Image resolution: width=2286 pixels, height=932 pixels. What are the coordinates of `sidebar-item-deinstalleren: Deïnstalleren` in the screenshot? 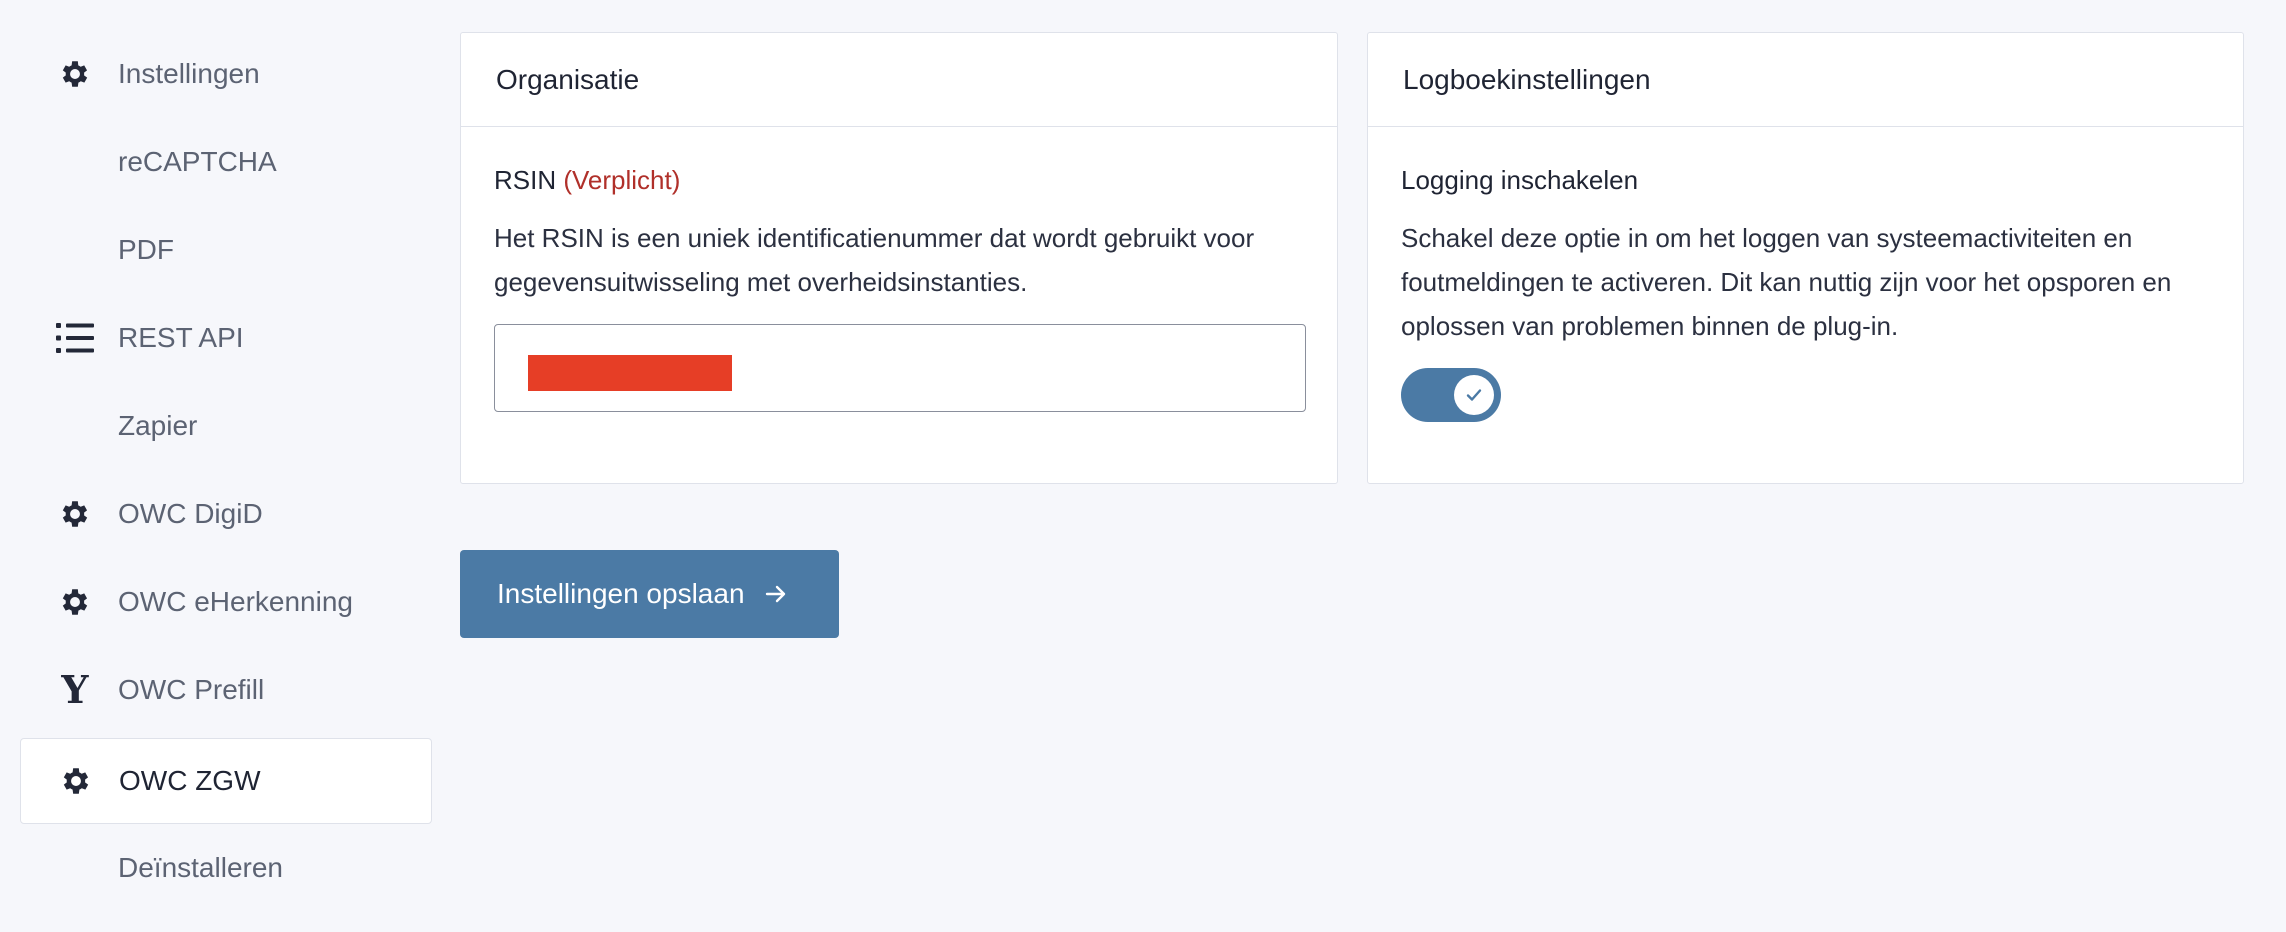 It's located at (226, 868).